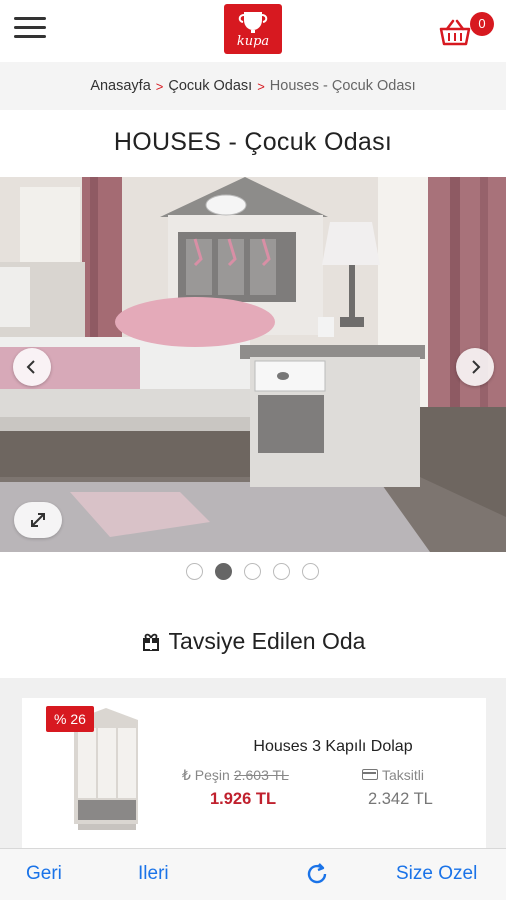 This screenshot has height=900, width=506. Describe the element at coordinates (436, 874) in the screenshot. I see `personalized-button: Size Ozel` at that location.